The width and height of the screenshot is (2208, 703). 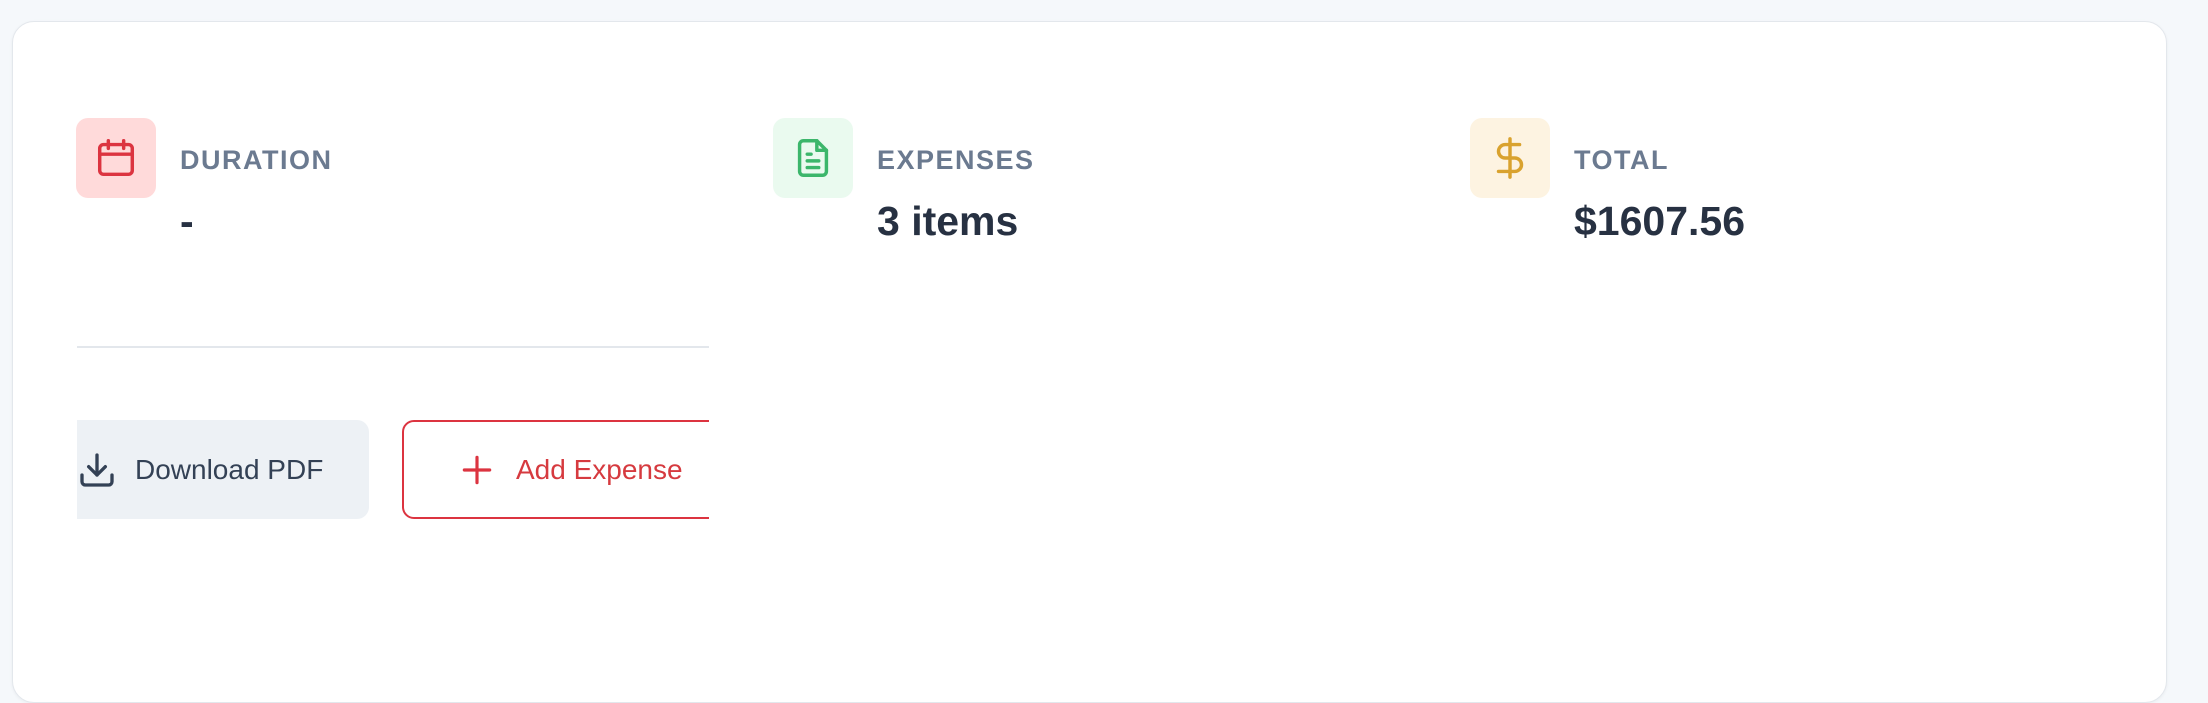 What do you see at coordinates (187, 221) in the screenshot?
I see `duration-value: -` at bounding box center [187, 221].